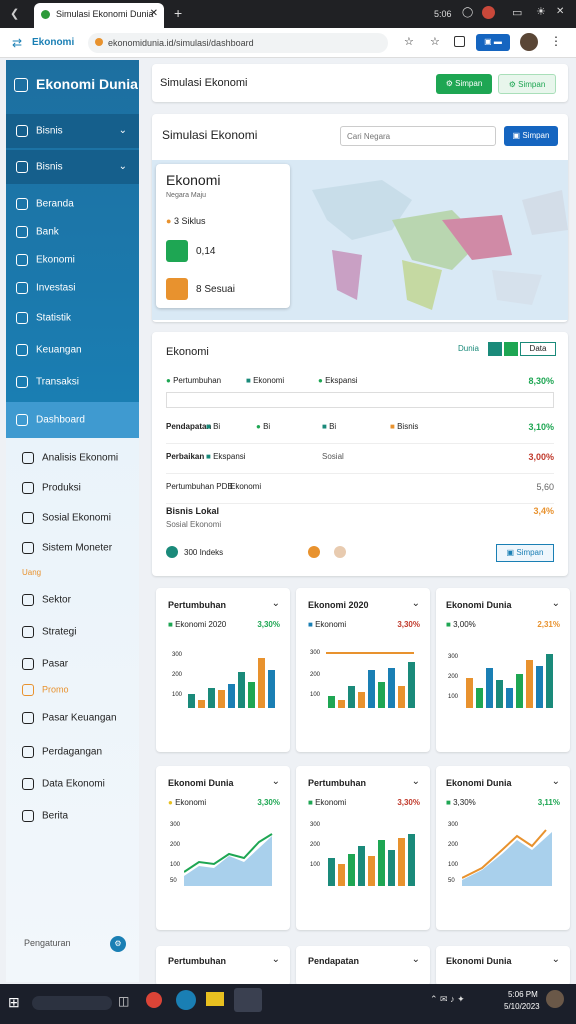  I want to click on table-row: Bisnis Lokal Sosial Ekonomi 3,4%, so click(360, 519).